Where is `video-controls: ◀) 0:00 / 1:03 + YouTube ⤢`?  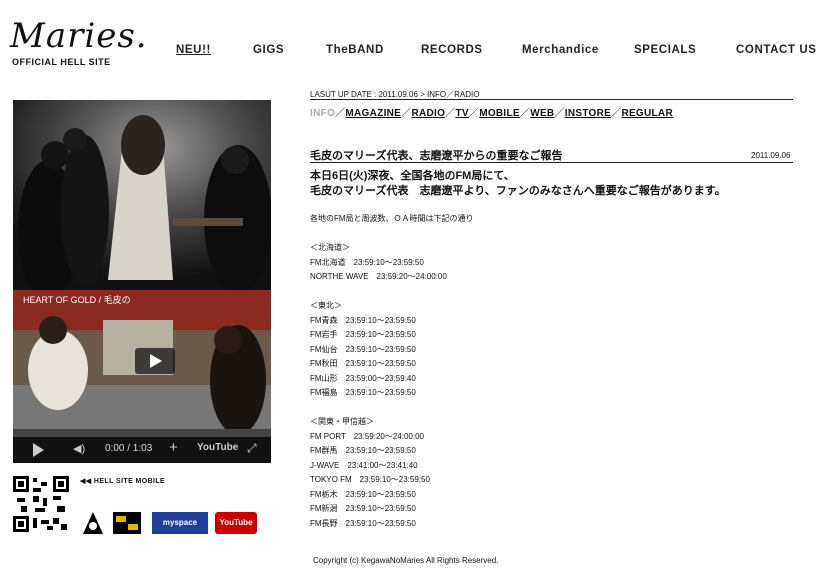
video-controls: ◀) 0:00 / 1:03 + YouTube ⤢ is located at coordinates (142, 450).